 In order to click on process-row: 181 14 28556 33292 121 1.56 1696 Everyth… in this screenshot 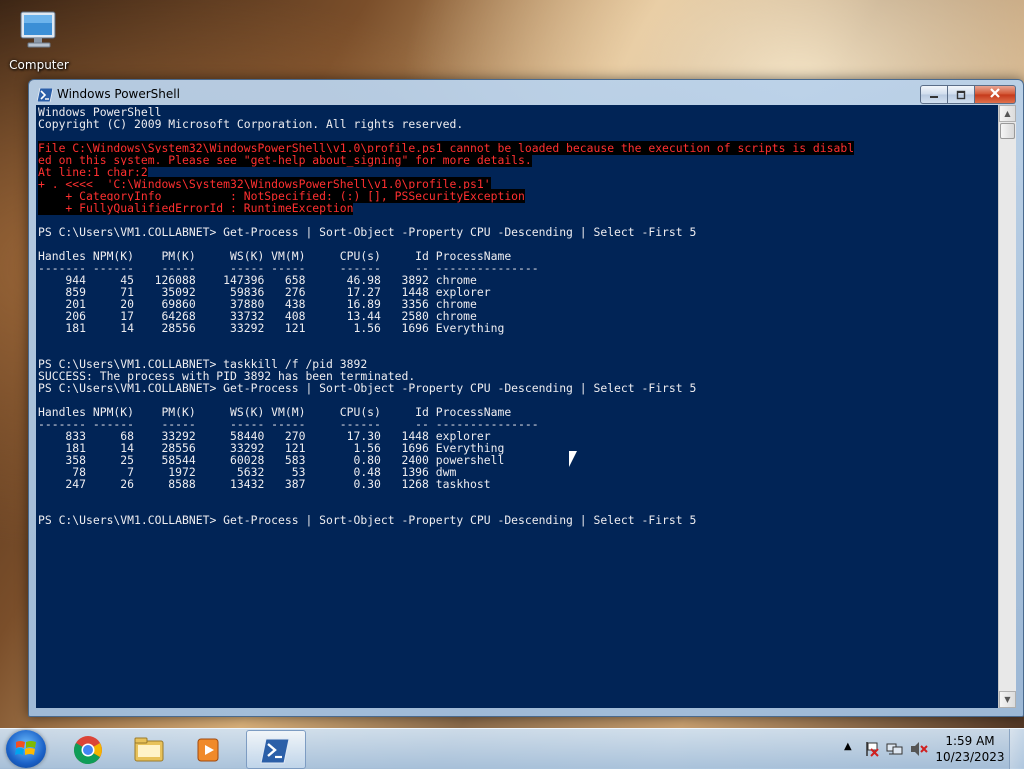, I will do `click(271, 328)`.